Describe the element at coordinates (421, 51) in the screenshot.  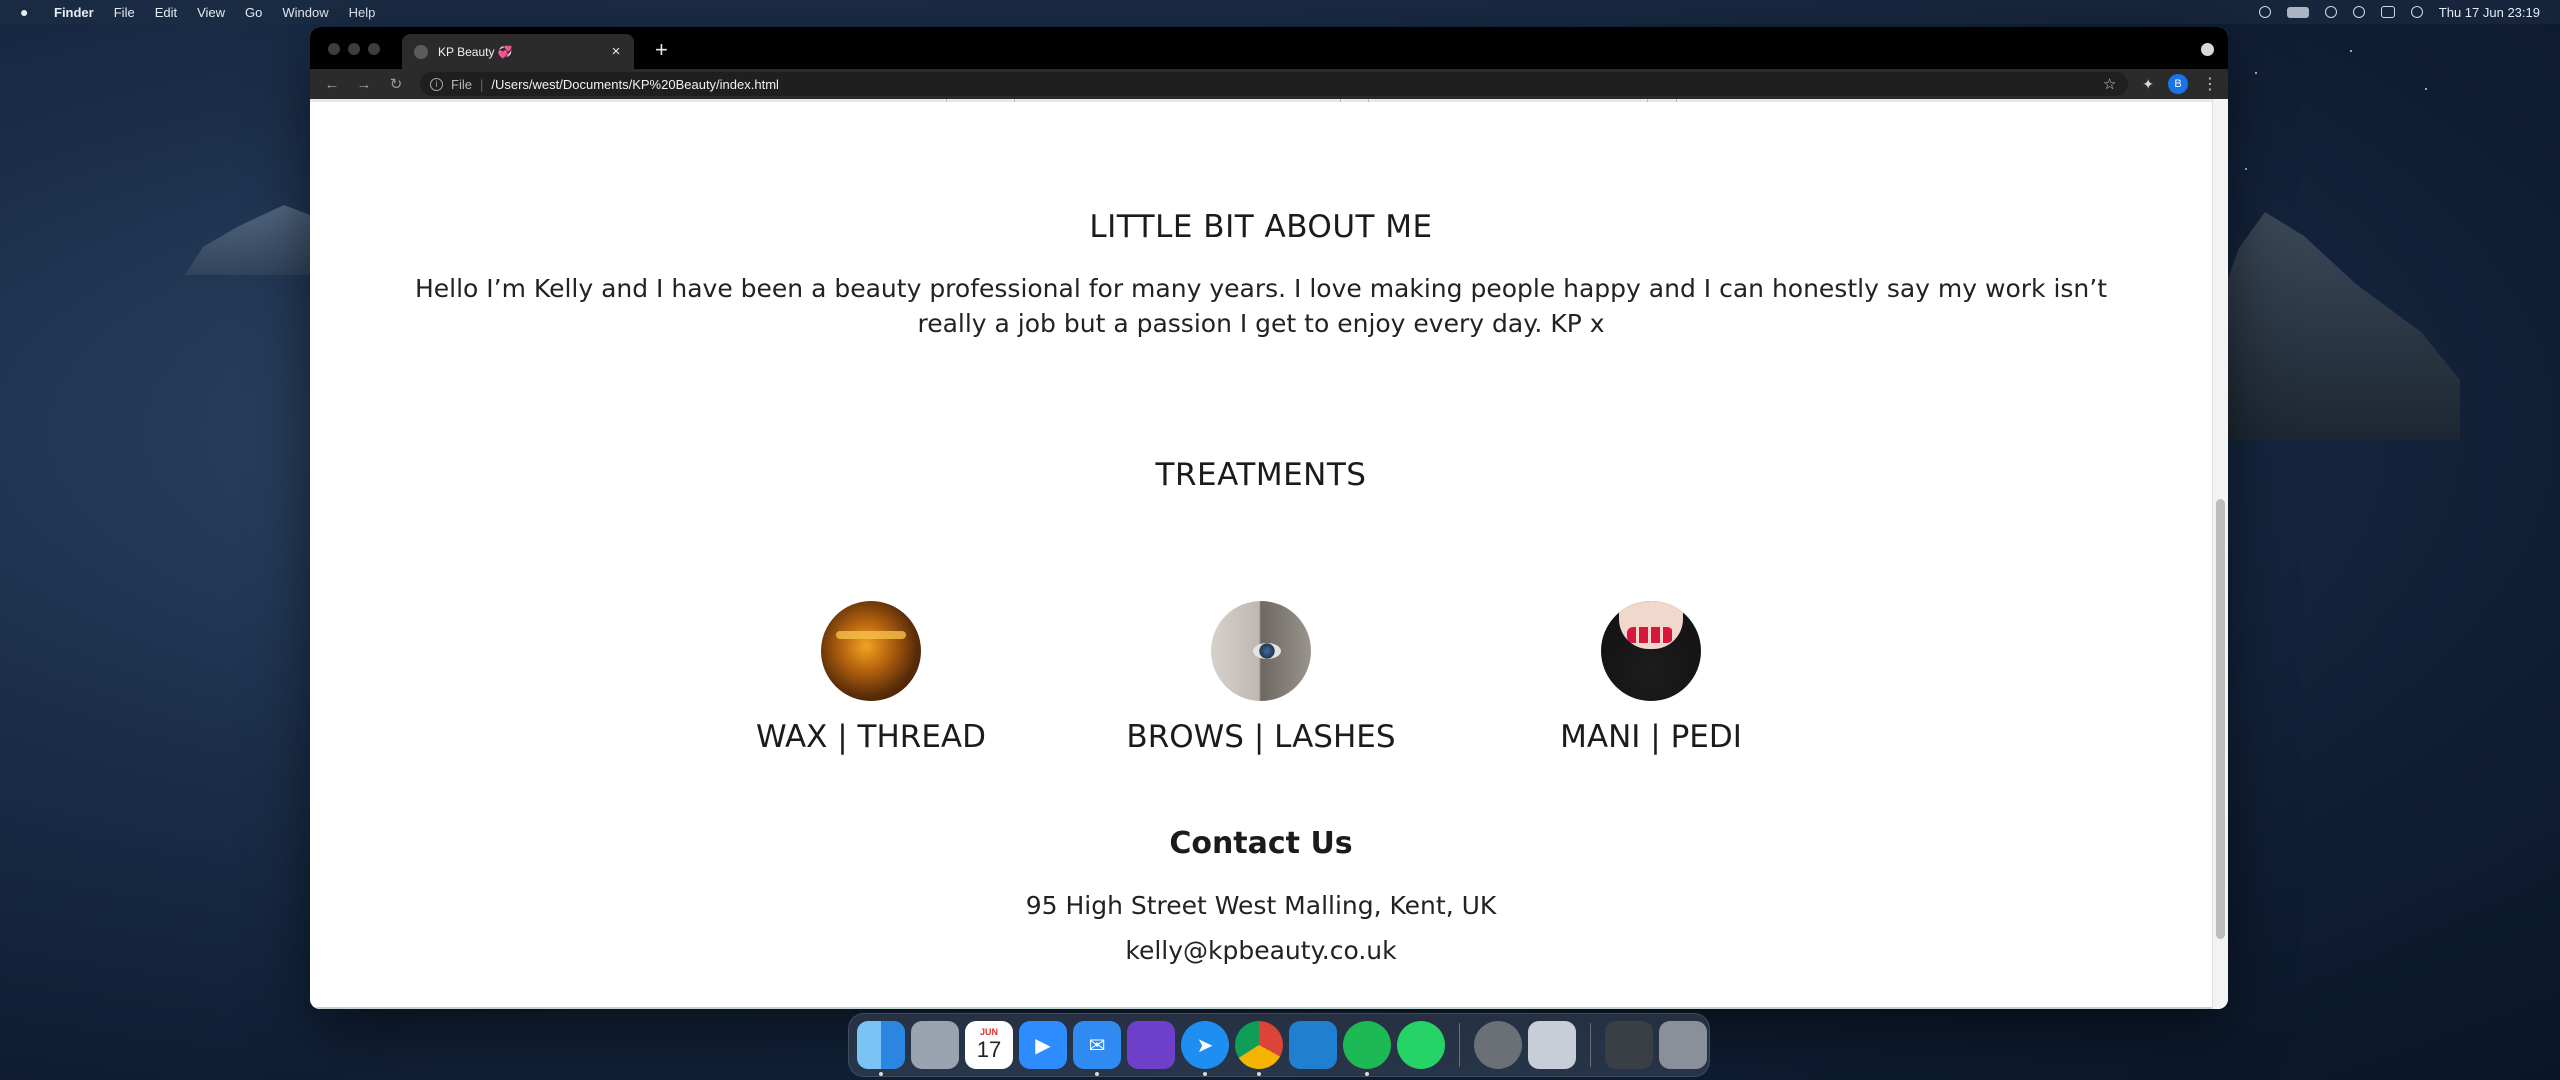
I see `tab-favicon-icon` at that location.